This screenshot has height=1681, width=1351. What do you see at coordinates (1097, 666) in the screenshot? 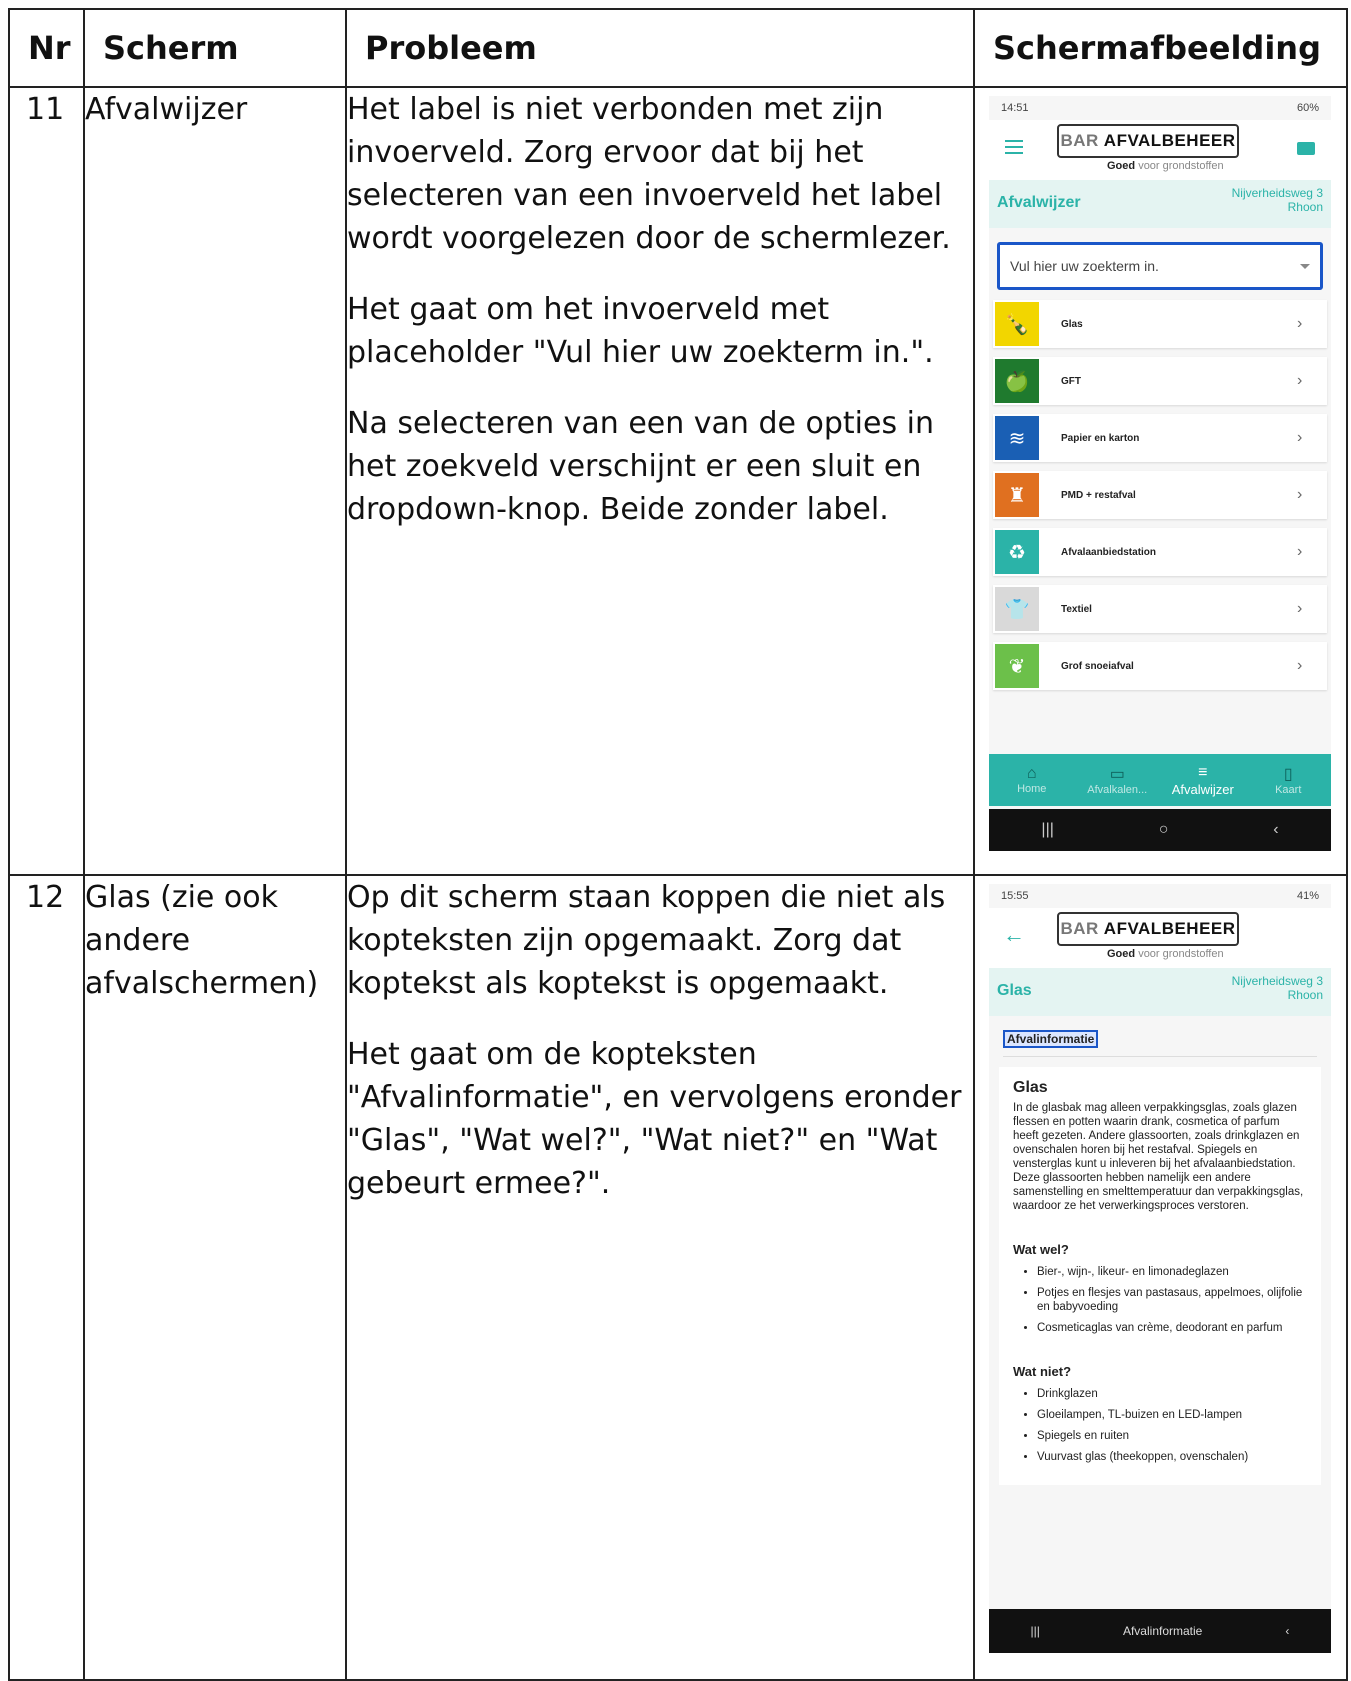
I see `category-label: Grof snoeiafval` at bounding box center [1097, 666].